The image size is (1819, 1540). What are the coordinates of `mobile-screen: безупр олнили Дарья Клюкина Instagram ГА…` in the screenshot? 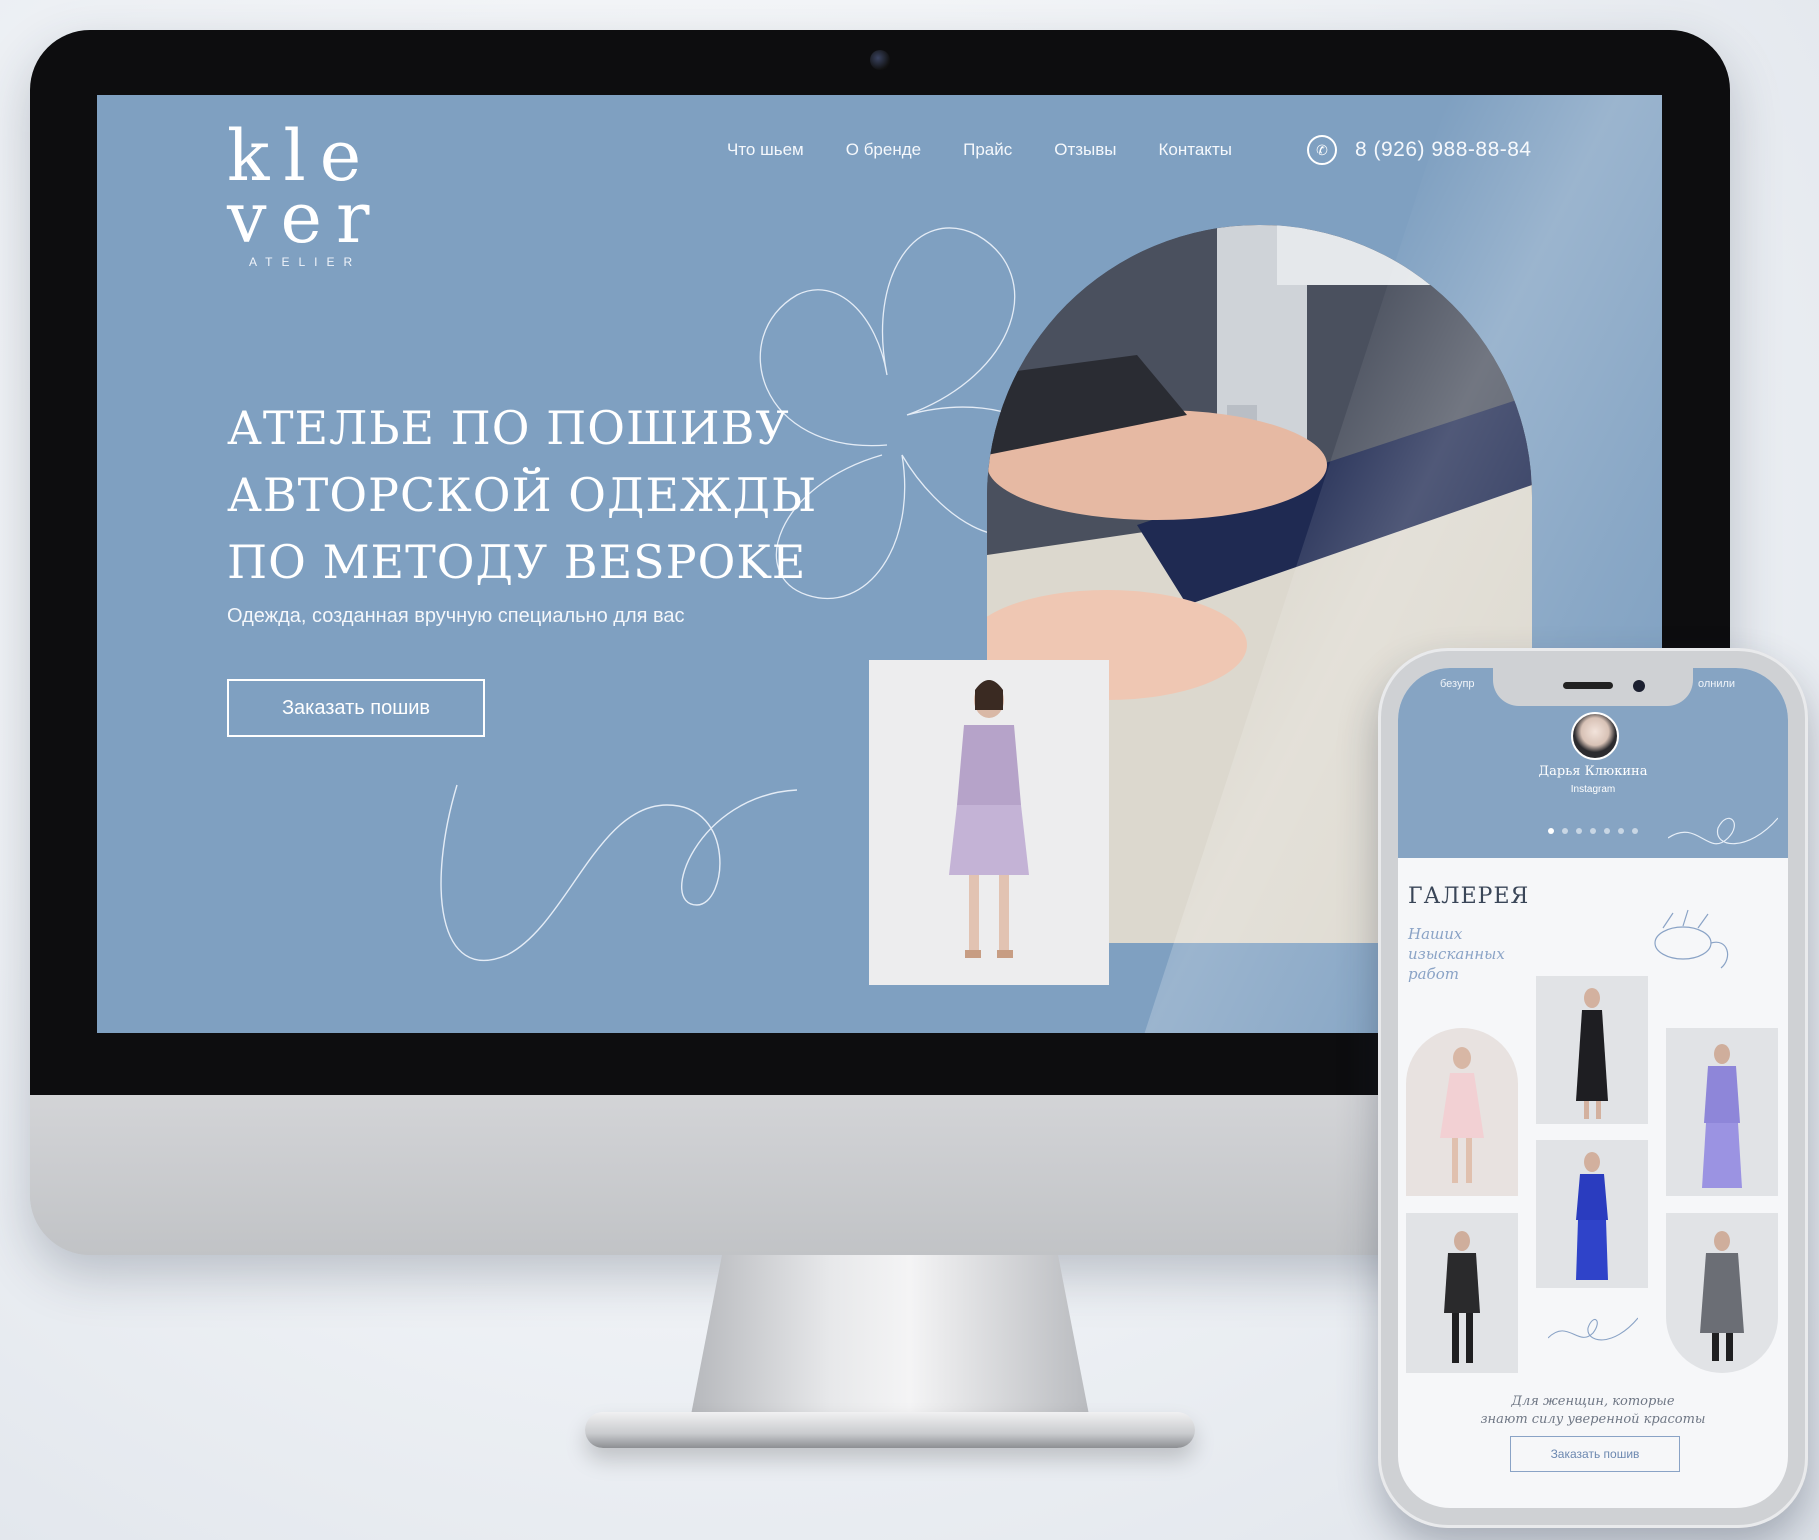 It's located at (1593, 1088).